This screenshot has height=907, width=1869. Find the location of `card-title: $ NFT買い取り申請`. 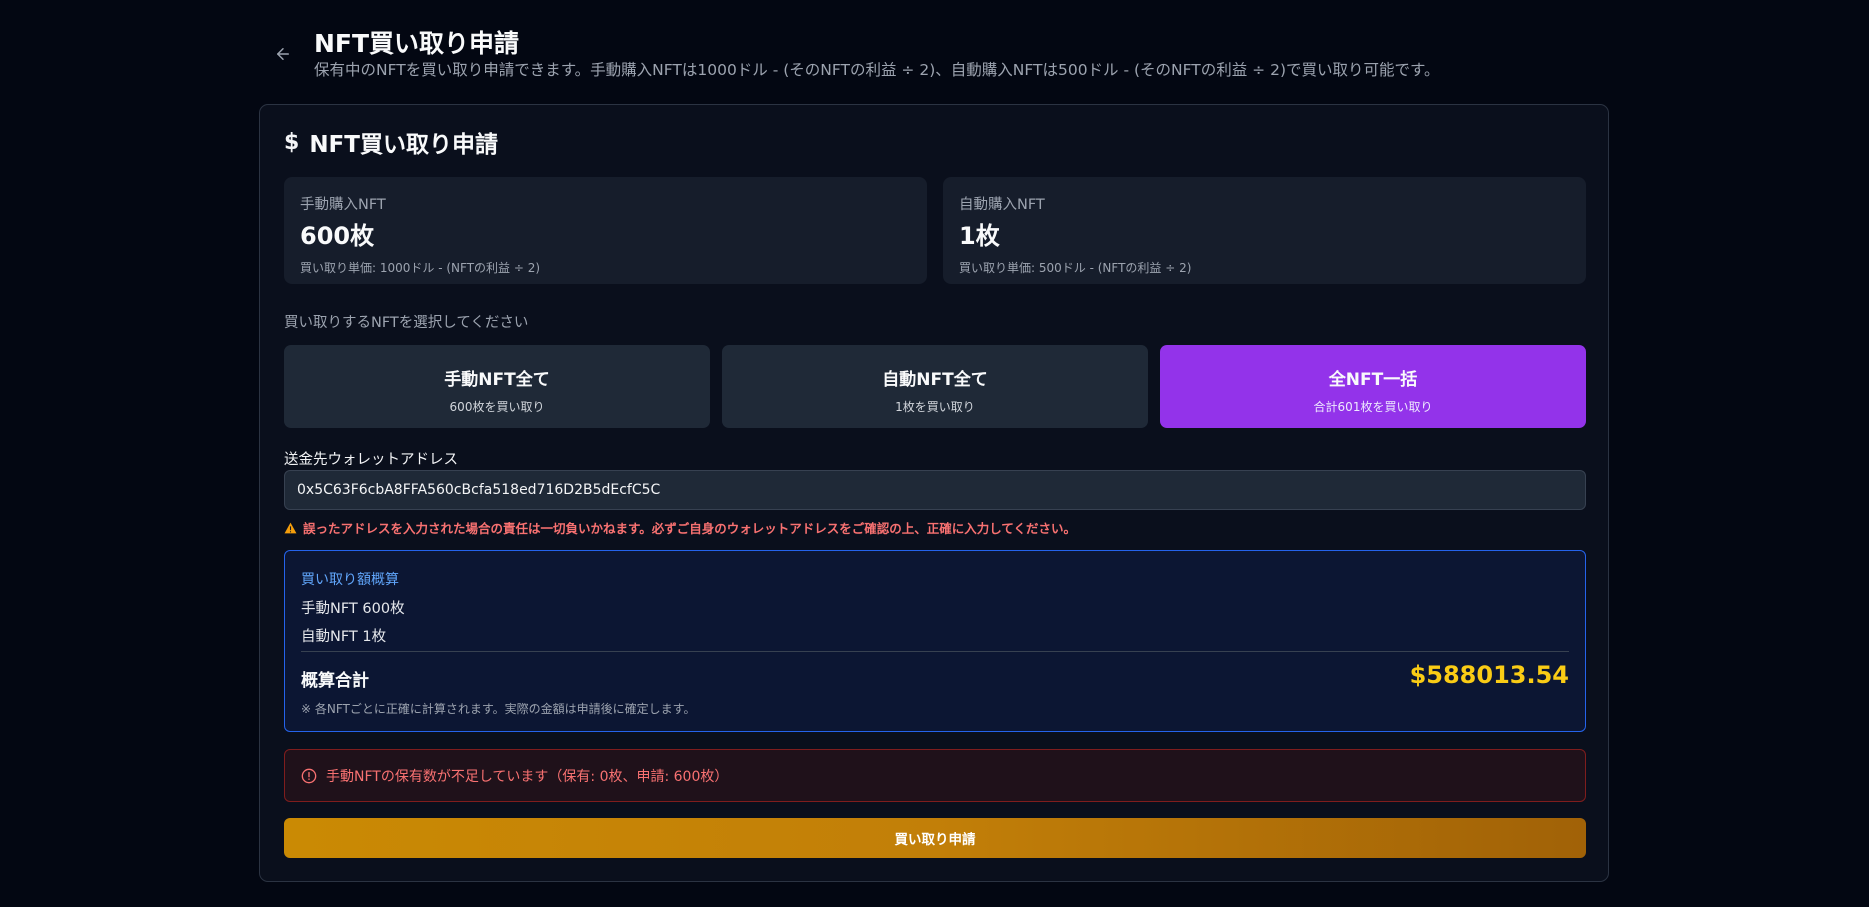

card-title: $ NFT買い取り申請 is located at coordinates (391, 142).